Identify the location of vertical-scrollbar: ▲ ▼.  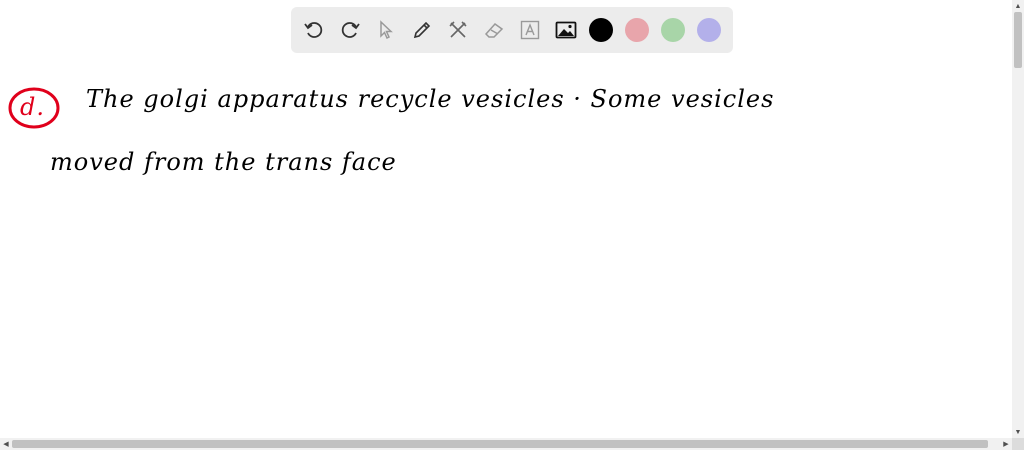
(1018, 219).